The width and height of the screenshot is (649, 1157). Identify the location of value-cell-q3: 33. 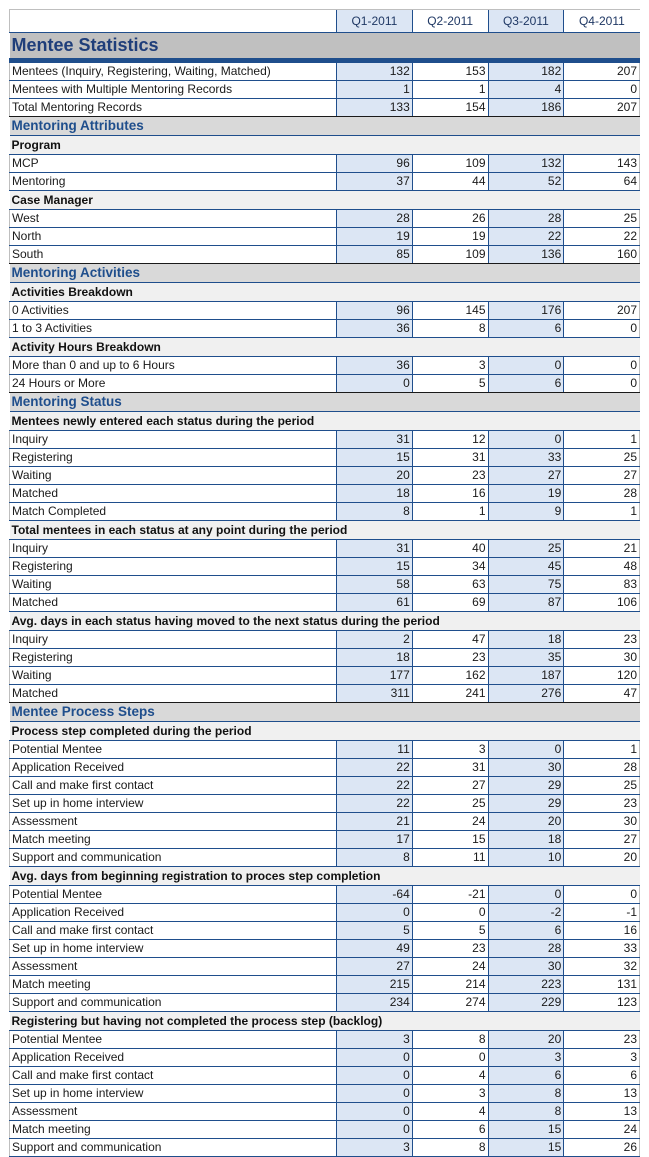
(525, 457).